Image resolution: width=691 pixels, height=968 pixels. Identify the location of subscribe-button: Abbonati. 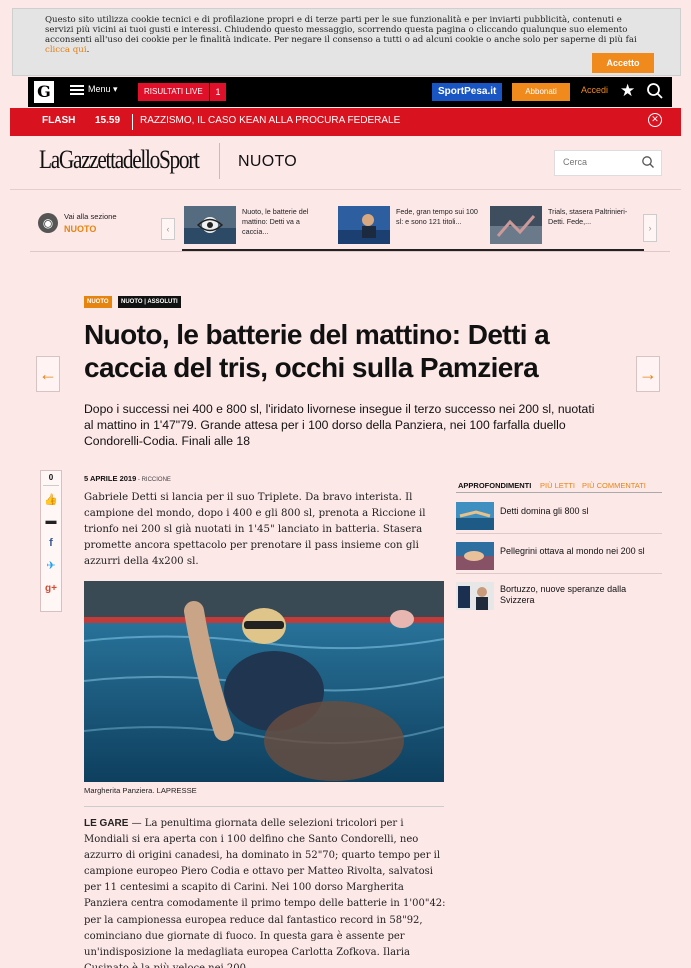
(541, 92).